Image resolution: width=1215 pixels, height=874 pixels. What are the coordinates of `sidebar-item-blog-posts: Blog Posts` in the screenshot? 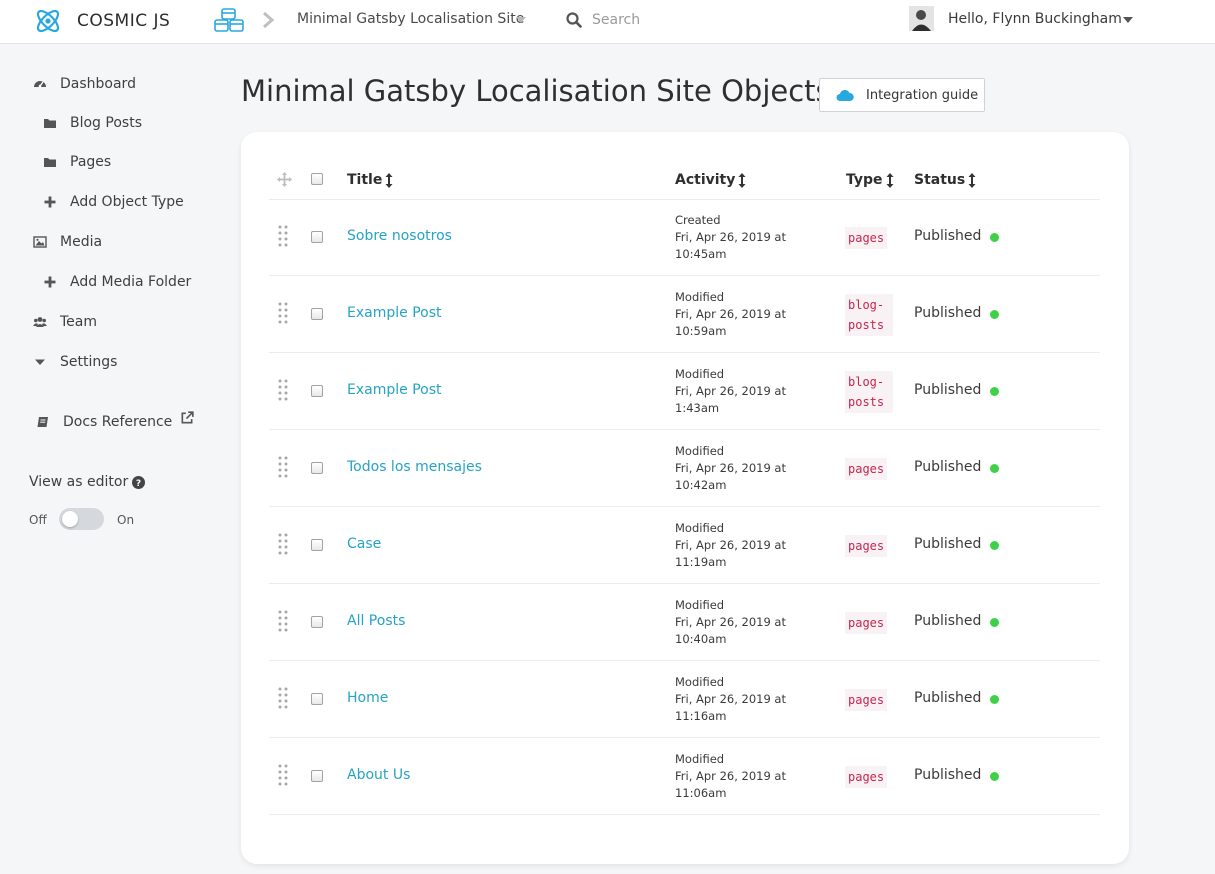 It's located at (92, 123).